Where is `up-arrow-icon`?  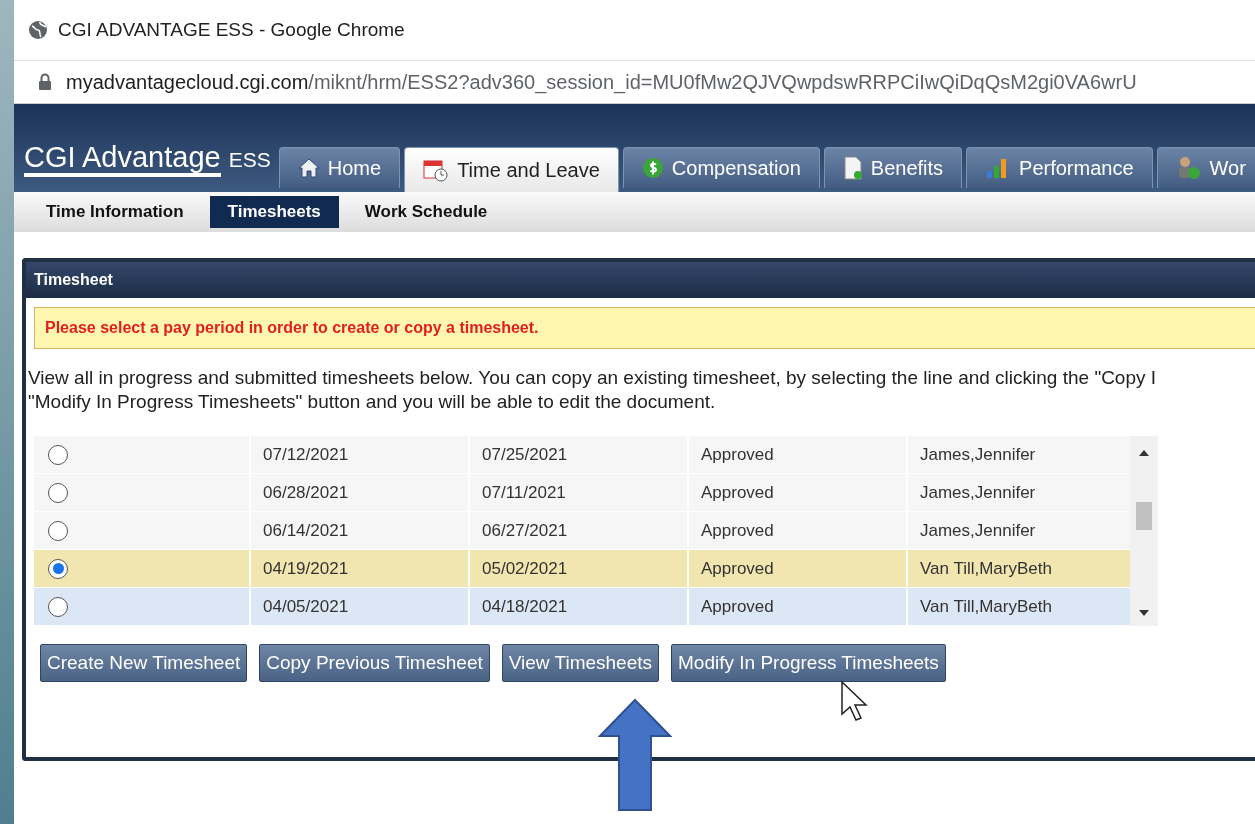 up-arrow-icon is located at coordinates (635, 755).